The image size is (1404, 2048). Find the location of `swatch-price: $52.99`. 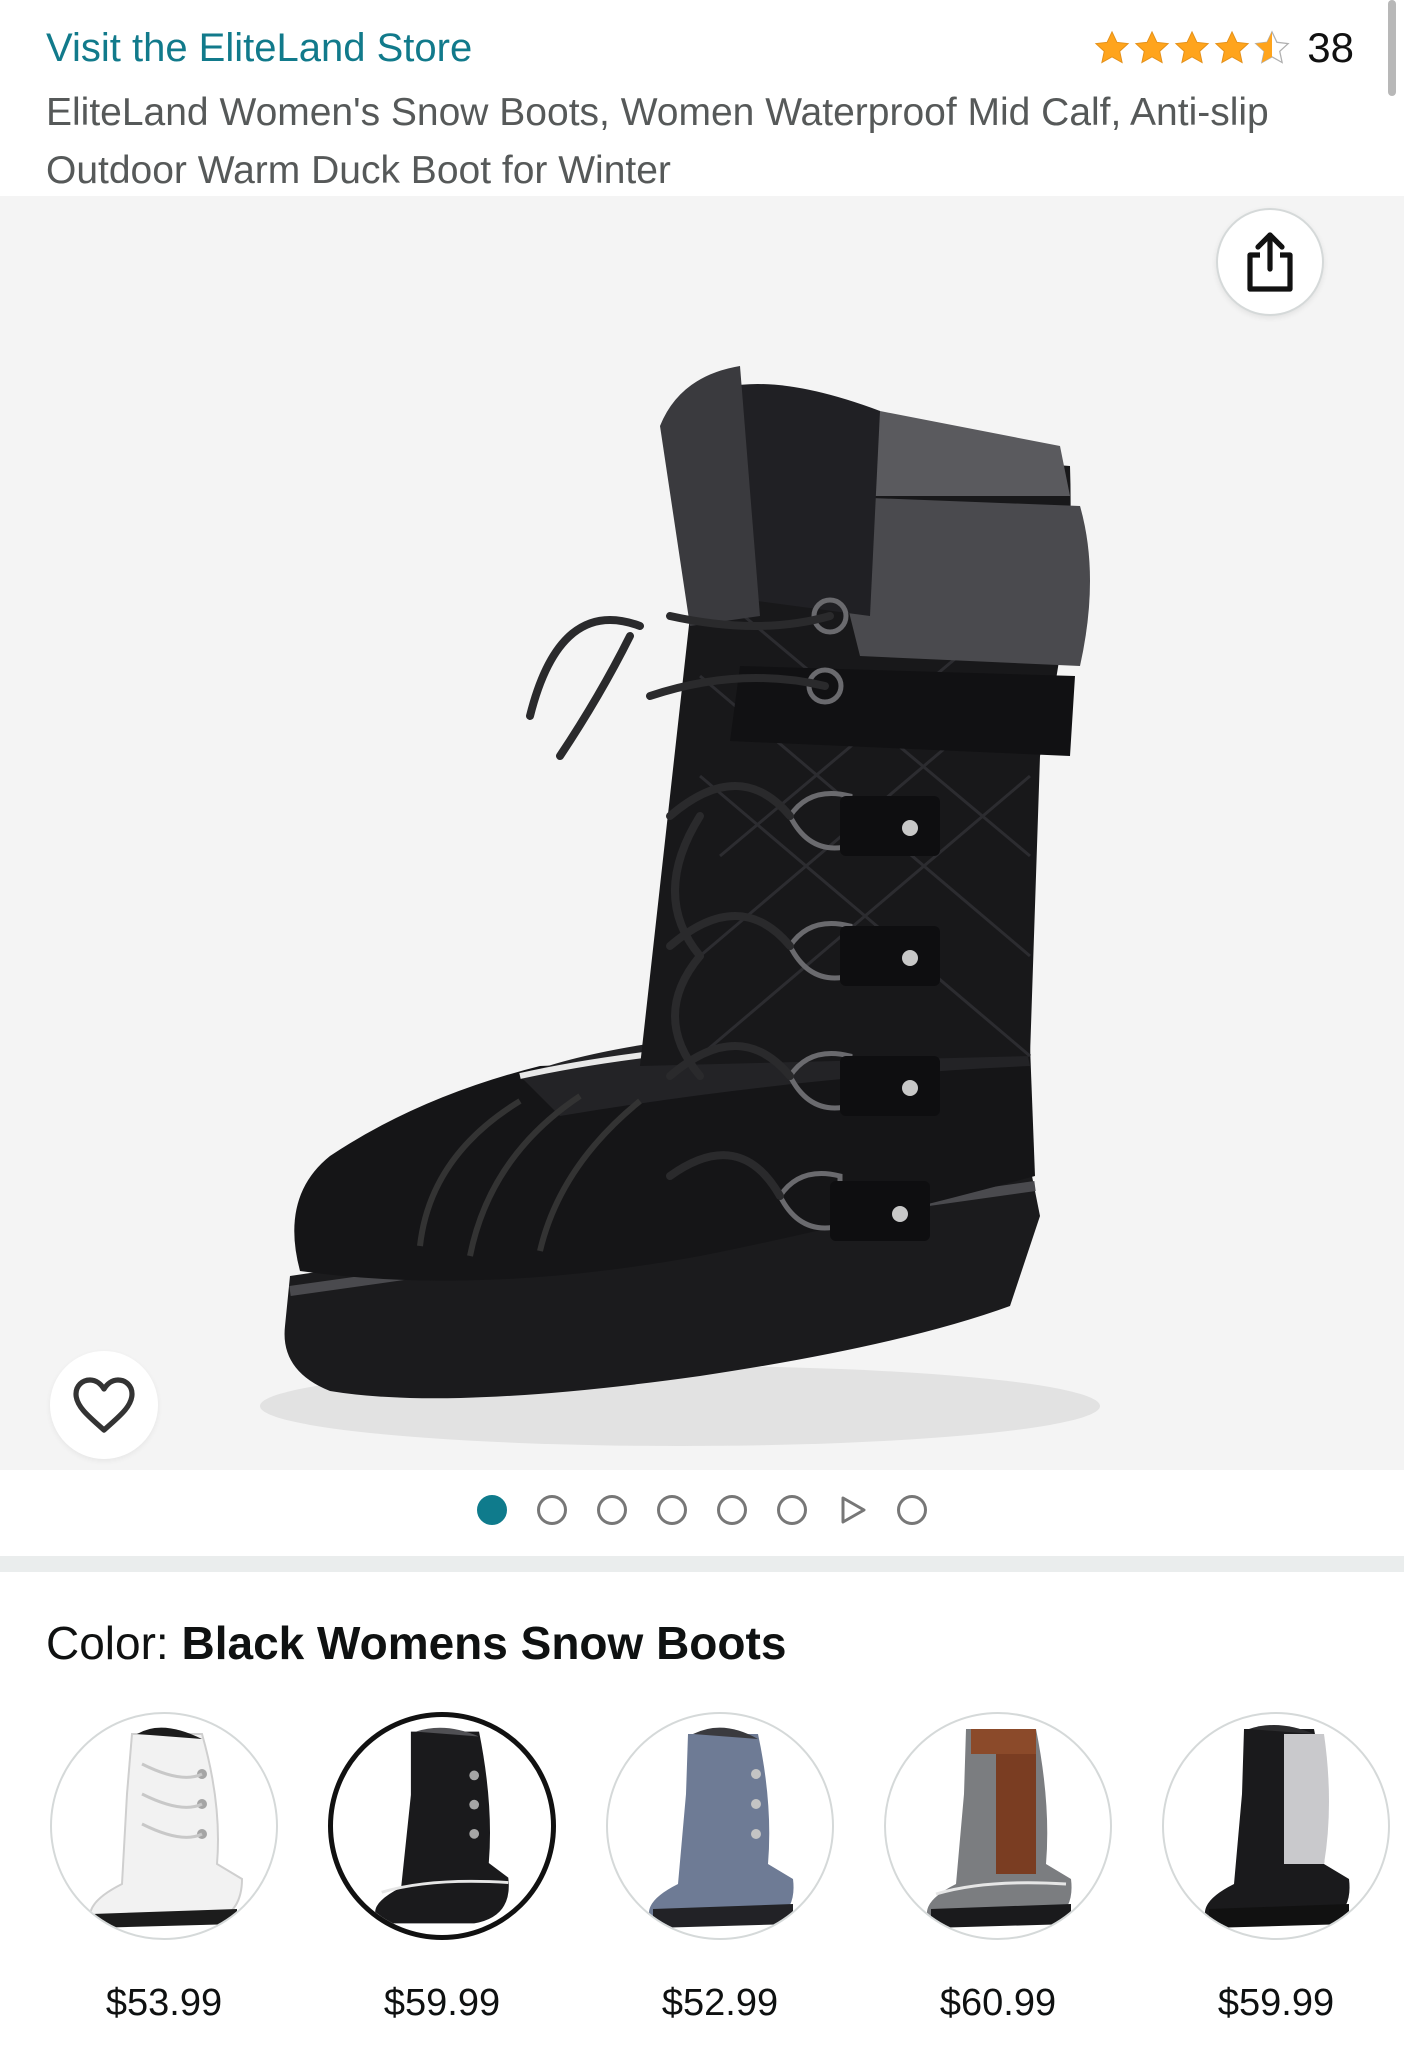

swatch-price: $52.99 is located at coordinates (720, 2003).